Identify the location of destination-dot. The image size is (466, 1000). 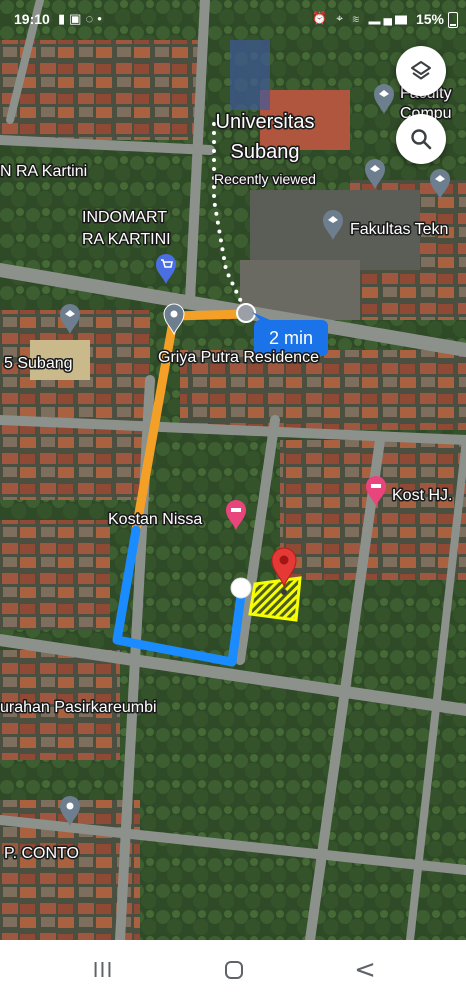
(284, 592).